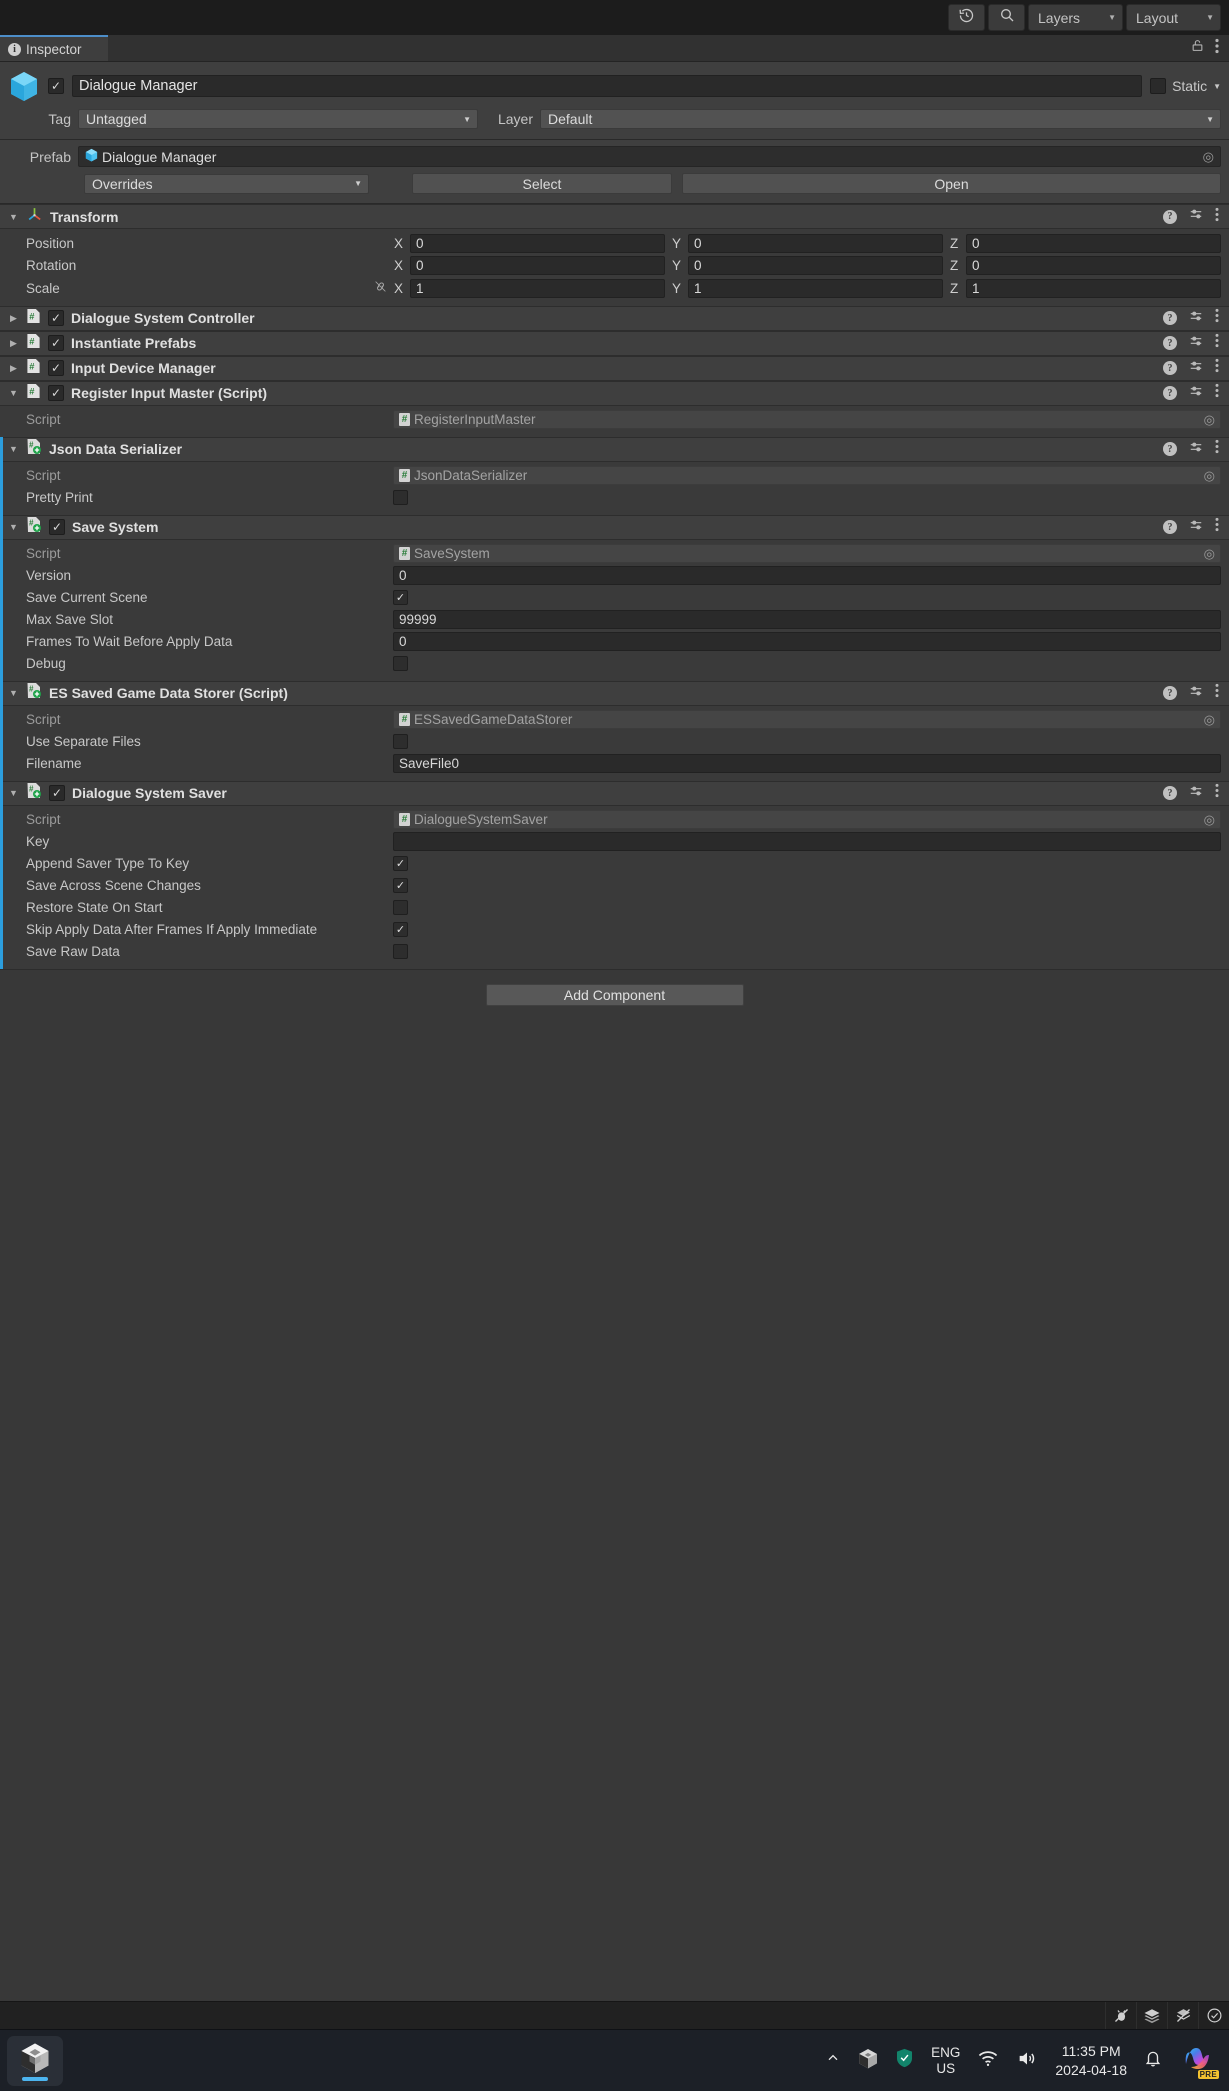 This screenshot has height=2091, width=1229. I want to click on property-input: 99999, so click(807, 619).